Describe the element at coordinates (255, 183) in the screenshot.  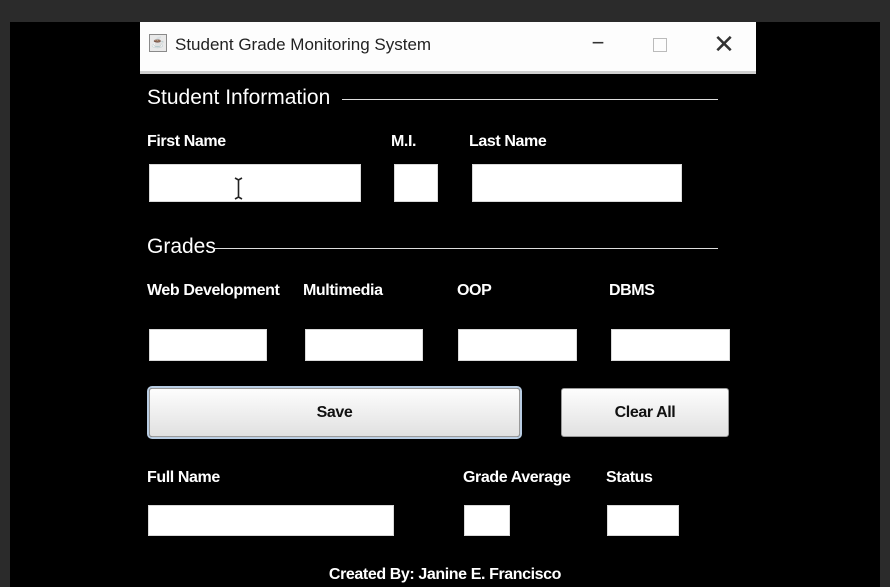
I see `first-name-input` at that location.